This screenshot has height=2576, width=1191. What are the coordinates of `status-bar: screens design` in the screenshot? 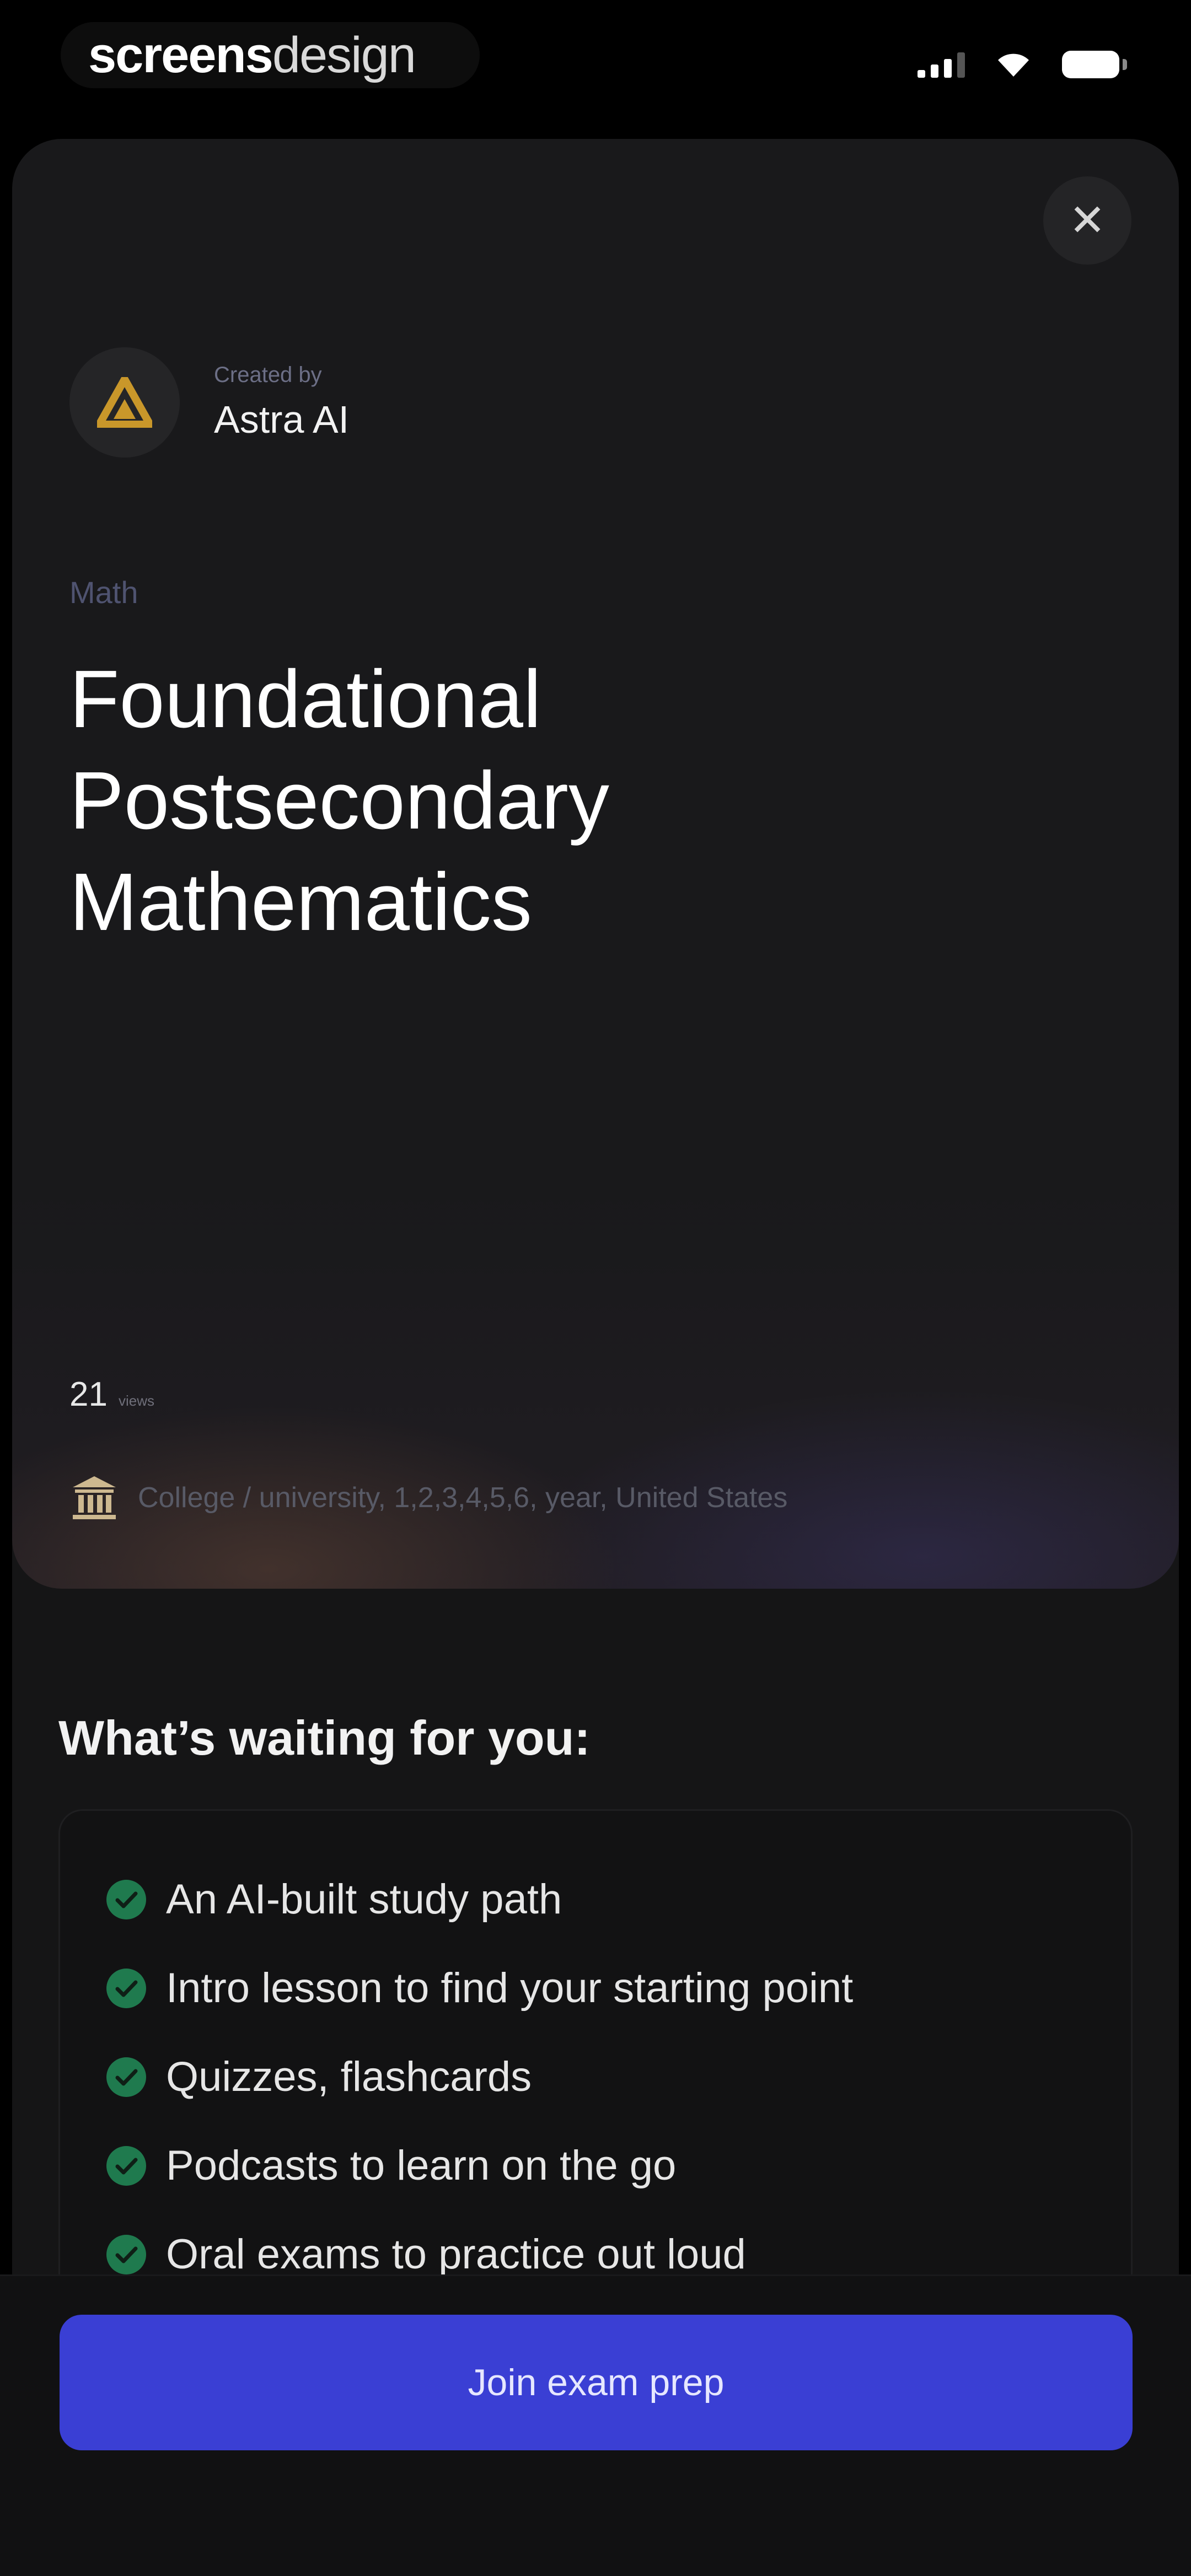 It's located at (595, 66).